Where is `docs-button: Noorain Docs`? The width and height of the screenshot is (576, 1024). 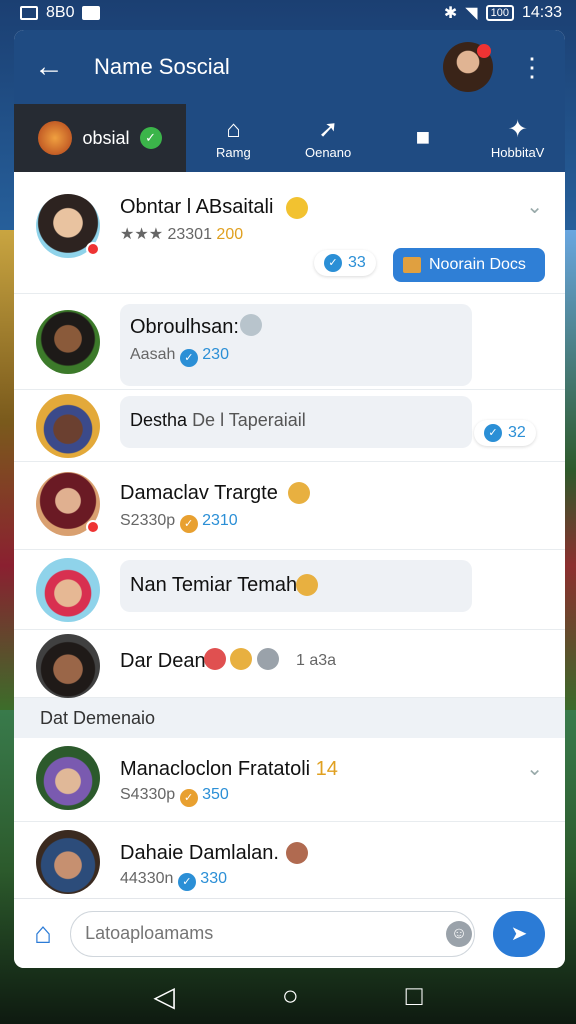 docs-button: Noorain Docs is located at coordinates (469, 265).